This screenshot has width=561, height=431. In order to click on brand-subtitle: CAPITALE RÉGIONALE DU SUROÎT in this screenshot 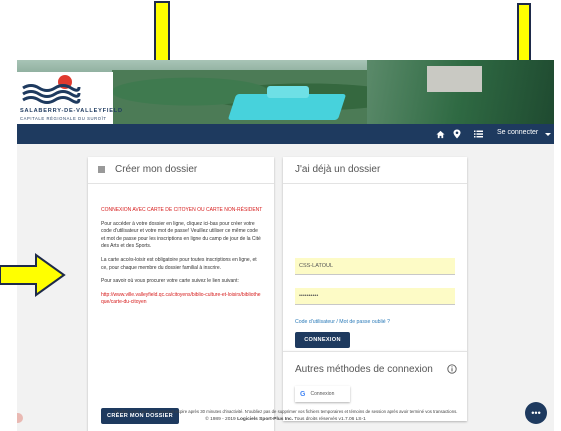, I will do `click(63, 118)`.